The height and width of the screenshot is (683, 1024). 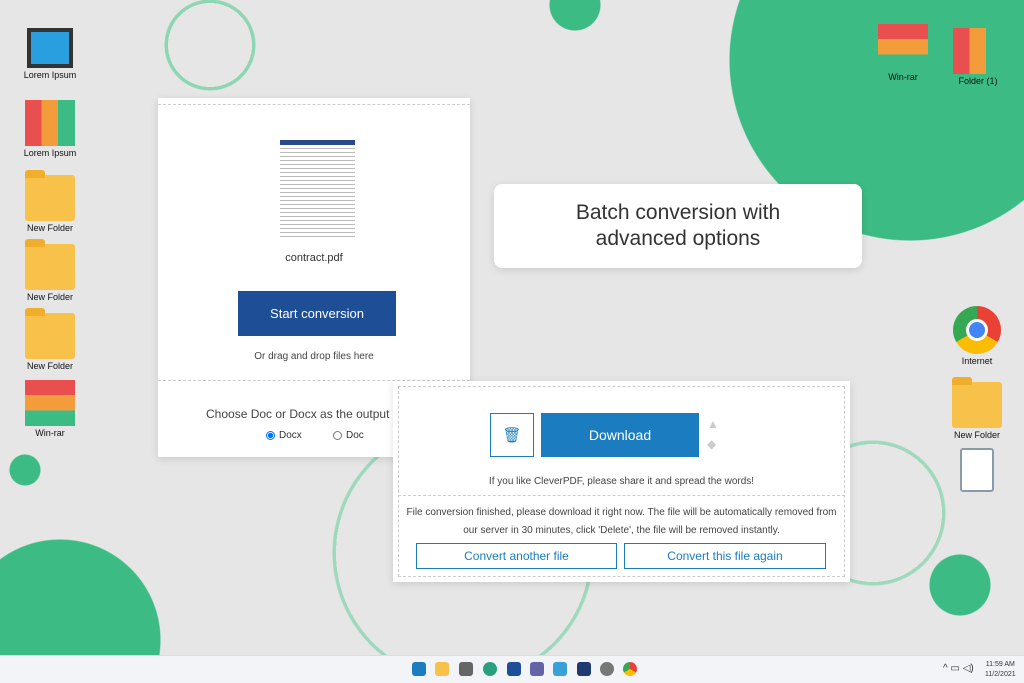 What do you see at coordinates (348, 435) in the screenshot?
I see `radio-doc: Doc` at bounding box center [348, 435].